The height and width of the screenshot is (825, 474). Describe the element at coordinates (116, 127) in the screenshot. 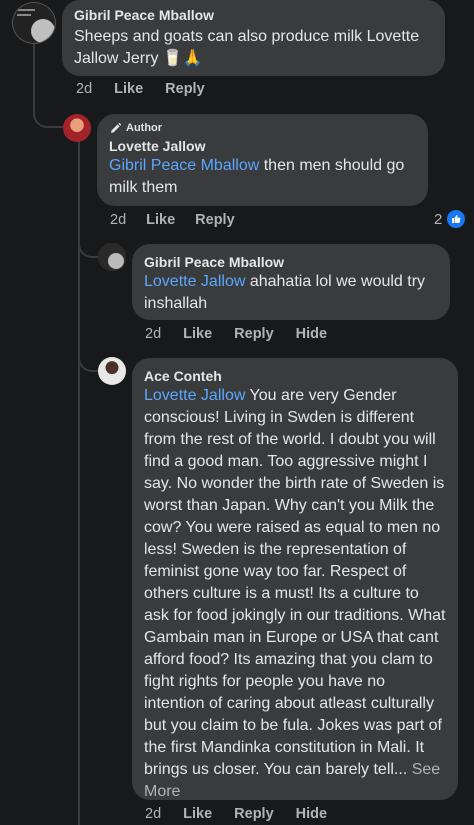

I see `pen-icon` at that location.